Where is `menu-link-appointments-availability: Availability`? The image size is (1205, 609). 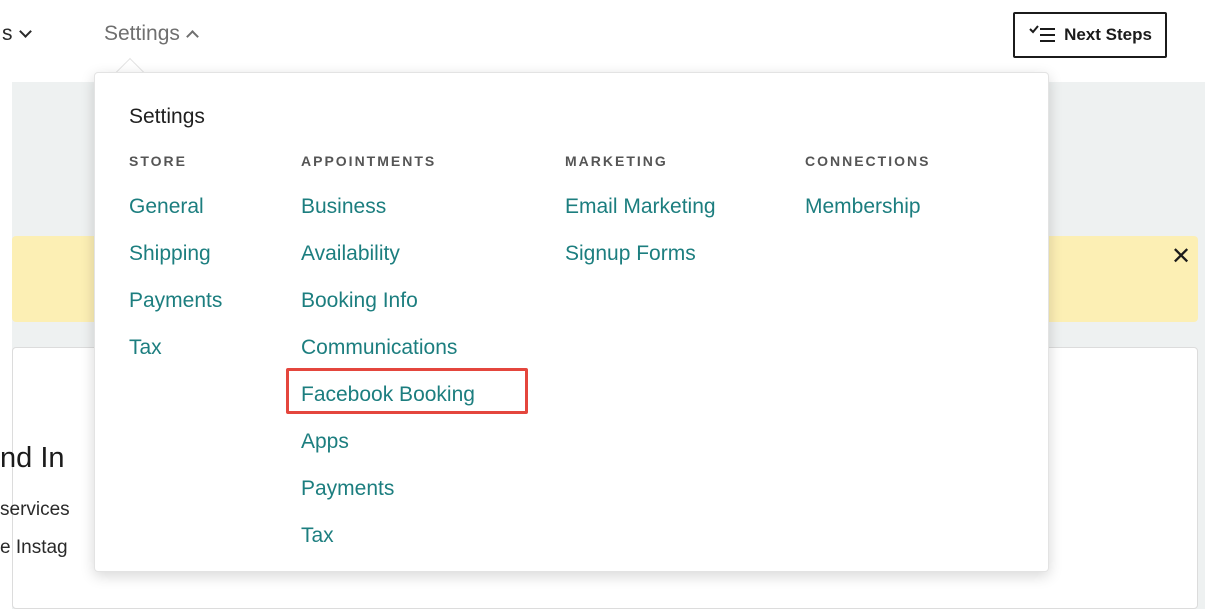
menu-link-appointments-availability: Availability is located at coordinates (388, 253).